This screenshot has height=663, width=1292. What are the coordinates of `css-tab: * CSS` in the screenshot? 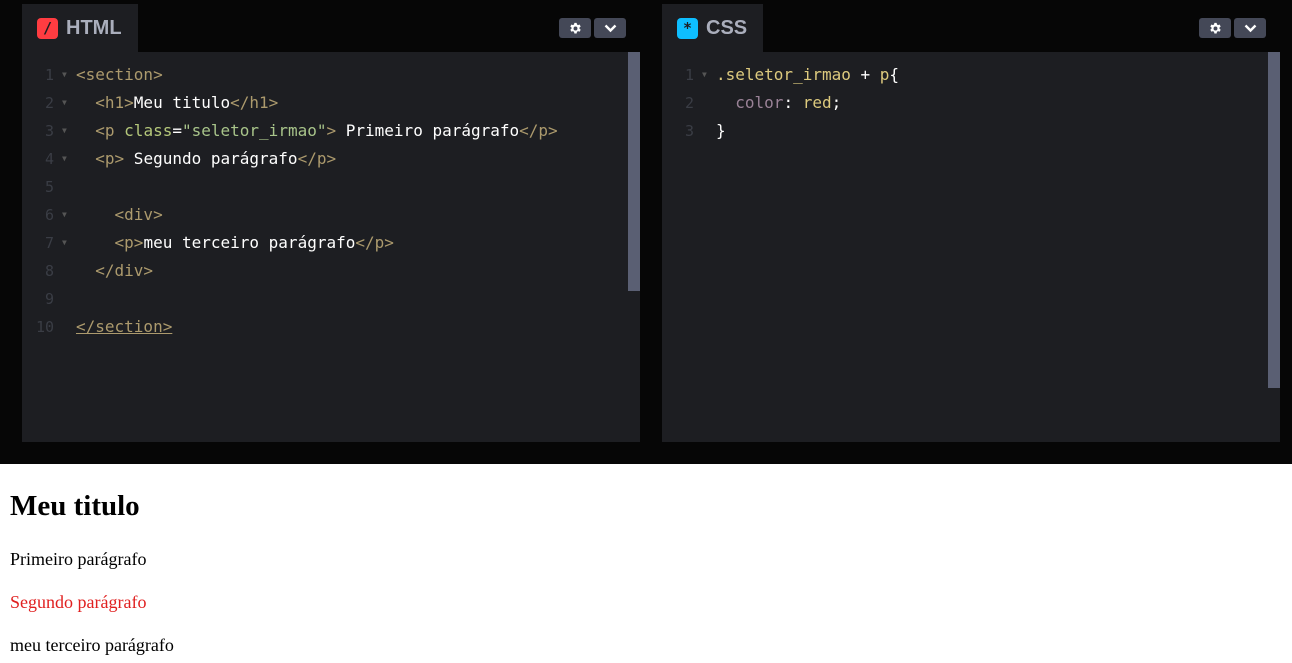 It's located at (713, 28).